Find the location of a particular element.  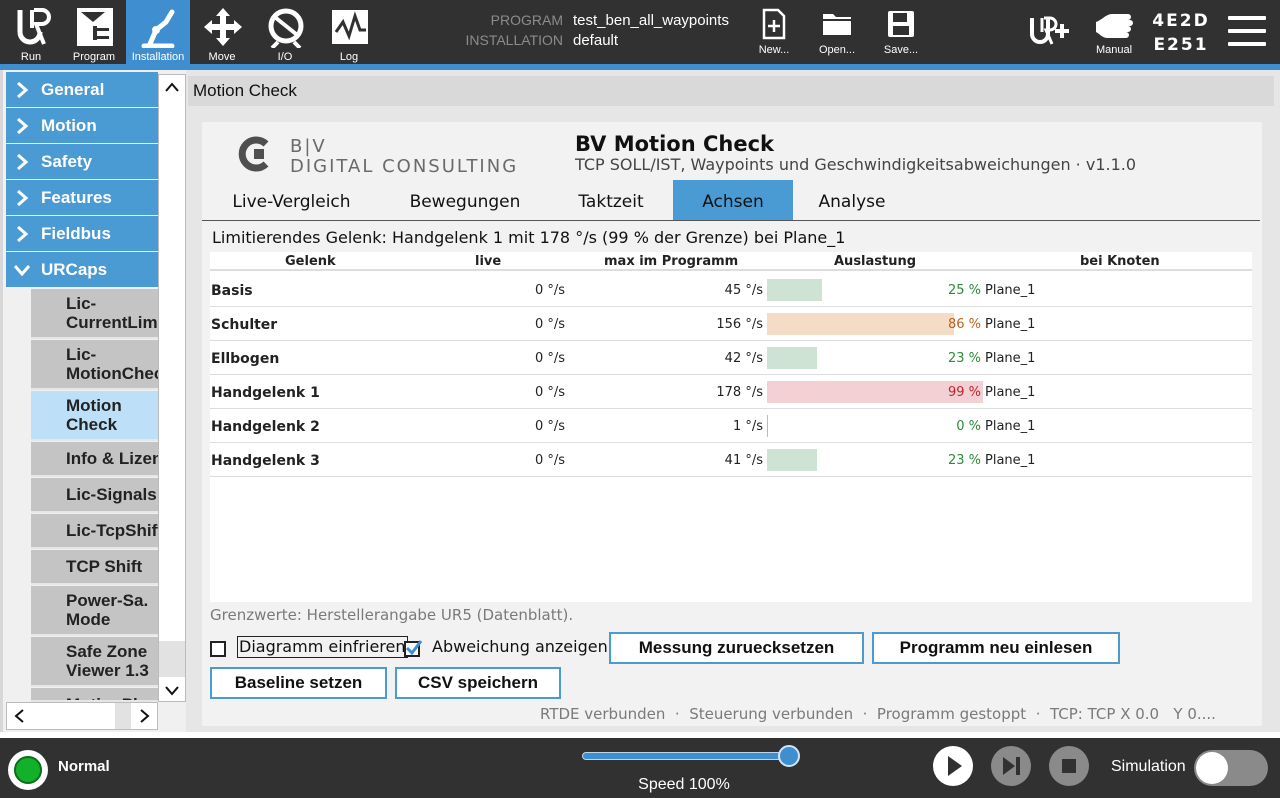

tab-achsen: Achsen is located at coordinates (733, 200).